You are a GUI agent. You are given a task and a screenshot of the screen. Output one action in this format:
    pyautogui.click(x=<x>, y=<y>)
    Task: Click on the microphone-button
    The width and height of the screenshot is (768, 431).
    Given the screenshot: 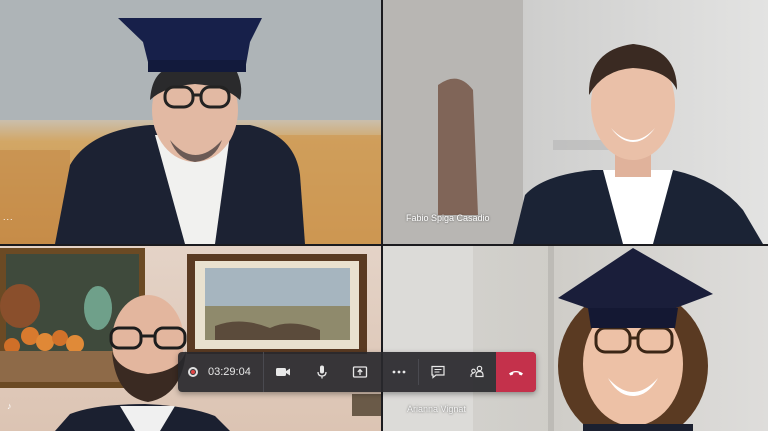 What is the action you would take?
    pyautogui.click(x=321, y=372)
    